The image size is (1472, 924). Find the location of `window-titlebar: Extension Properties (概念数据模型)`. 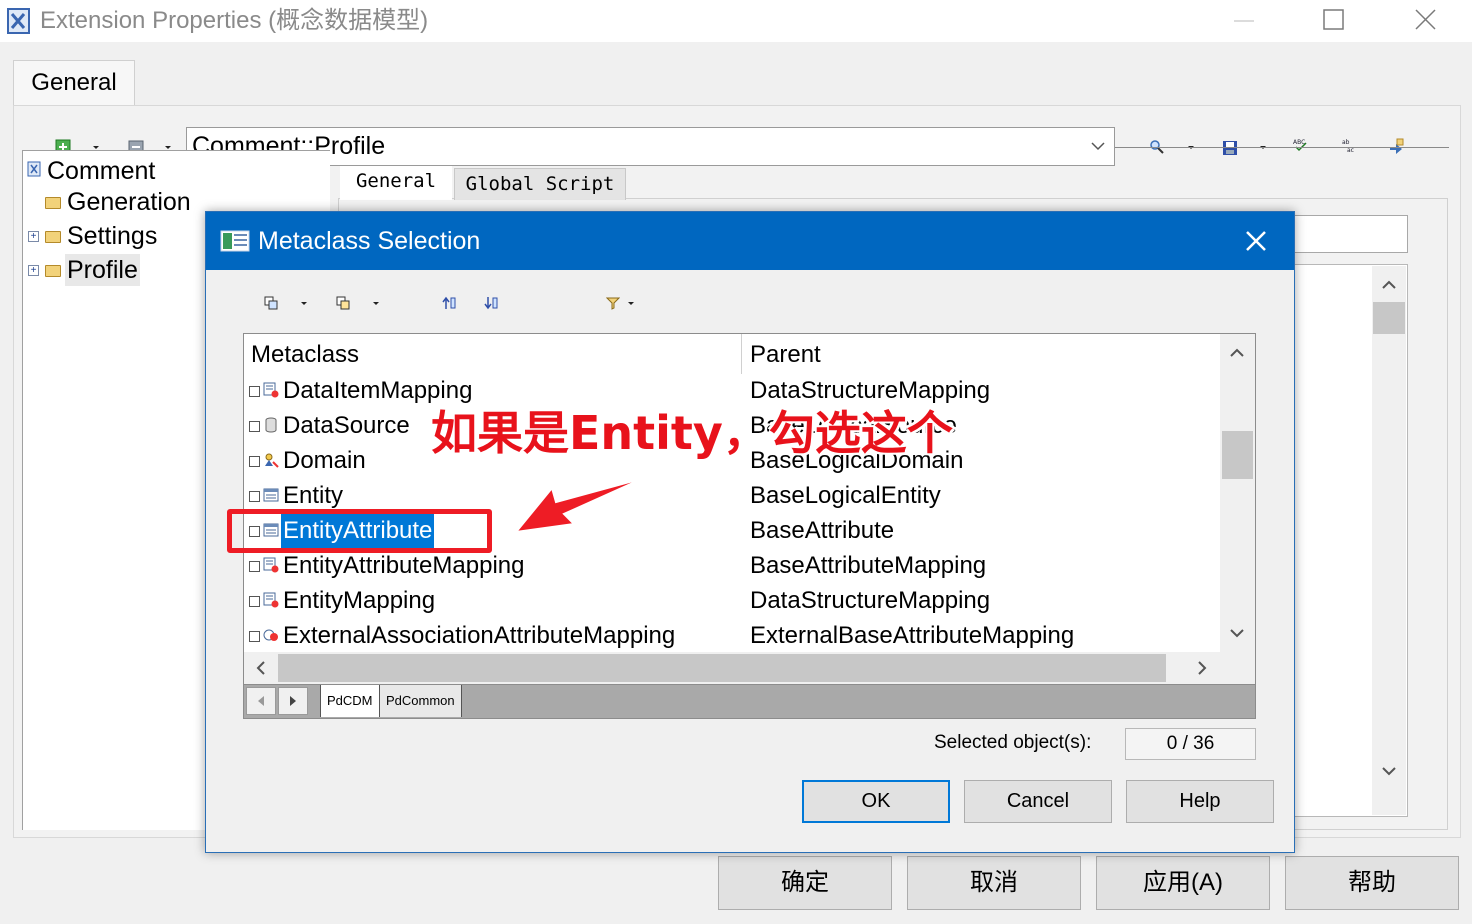

window-titlebar: Extension Properties (概念数据模型) is located at coordinates (736, 21).